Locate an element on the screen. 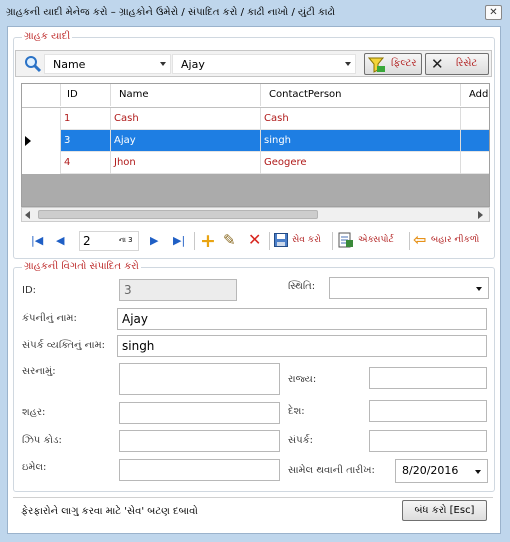  address-field is located at coordinates (199, 379).